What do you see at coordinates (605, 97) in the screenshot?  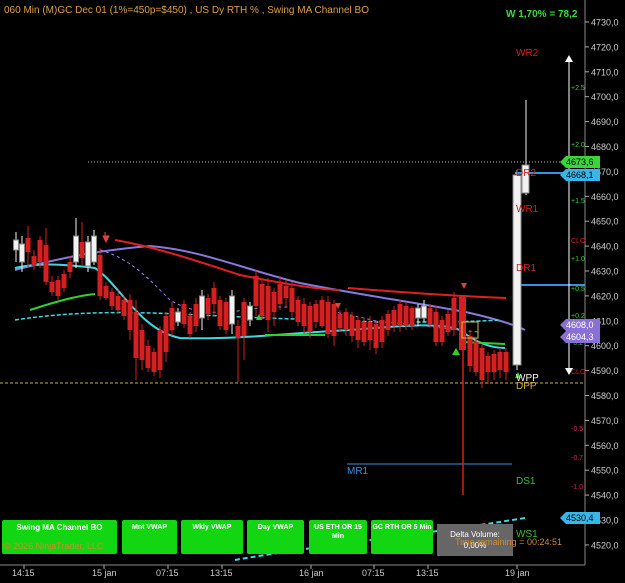 I see `price-tick-label: 4700,0` at bounding box center [605, 97].